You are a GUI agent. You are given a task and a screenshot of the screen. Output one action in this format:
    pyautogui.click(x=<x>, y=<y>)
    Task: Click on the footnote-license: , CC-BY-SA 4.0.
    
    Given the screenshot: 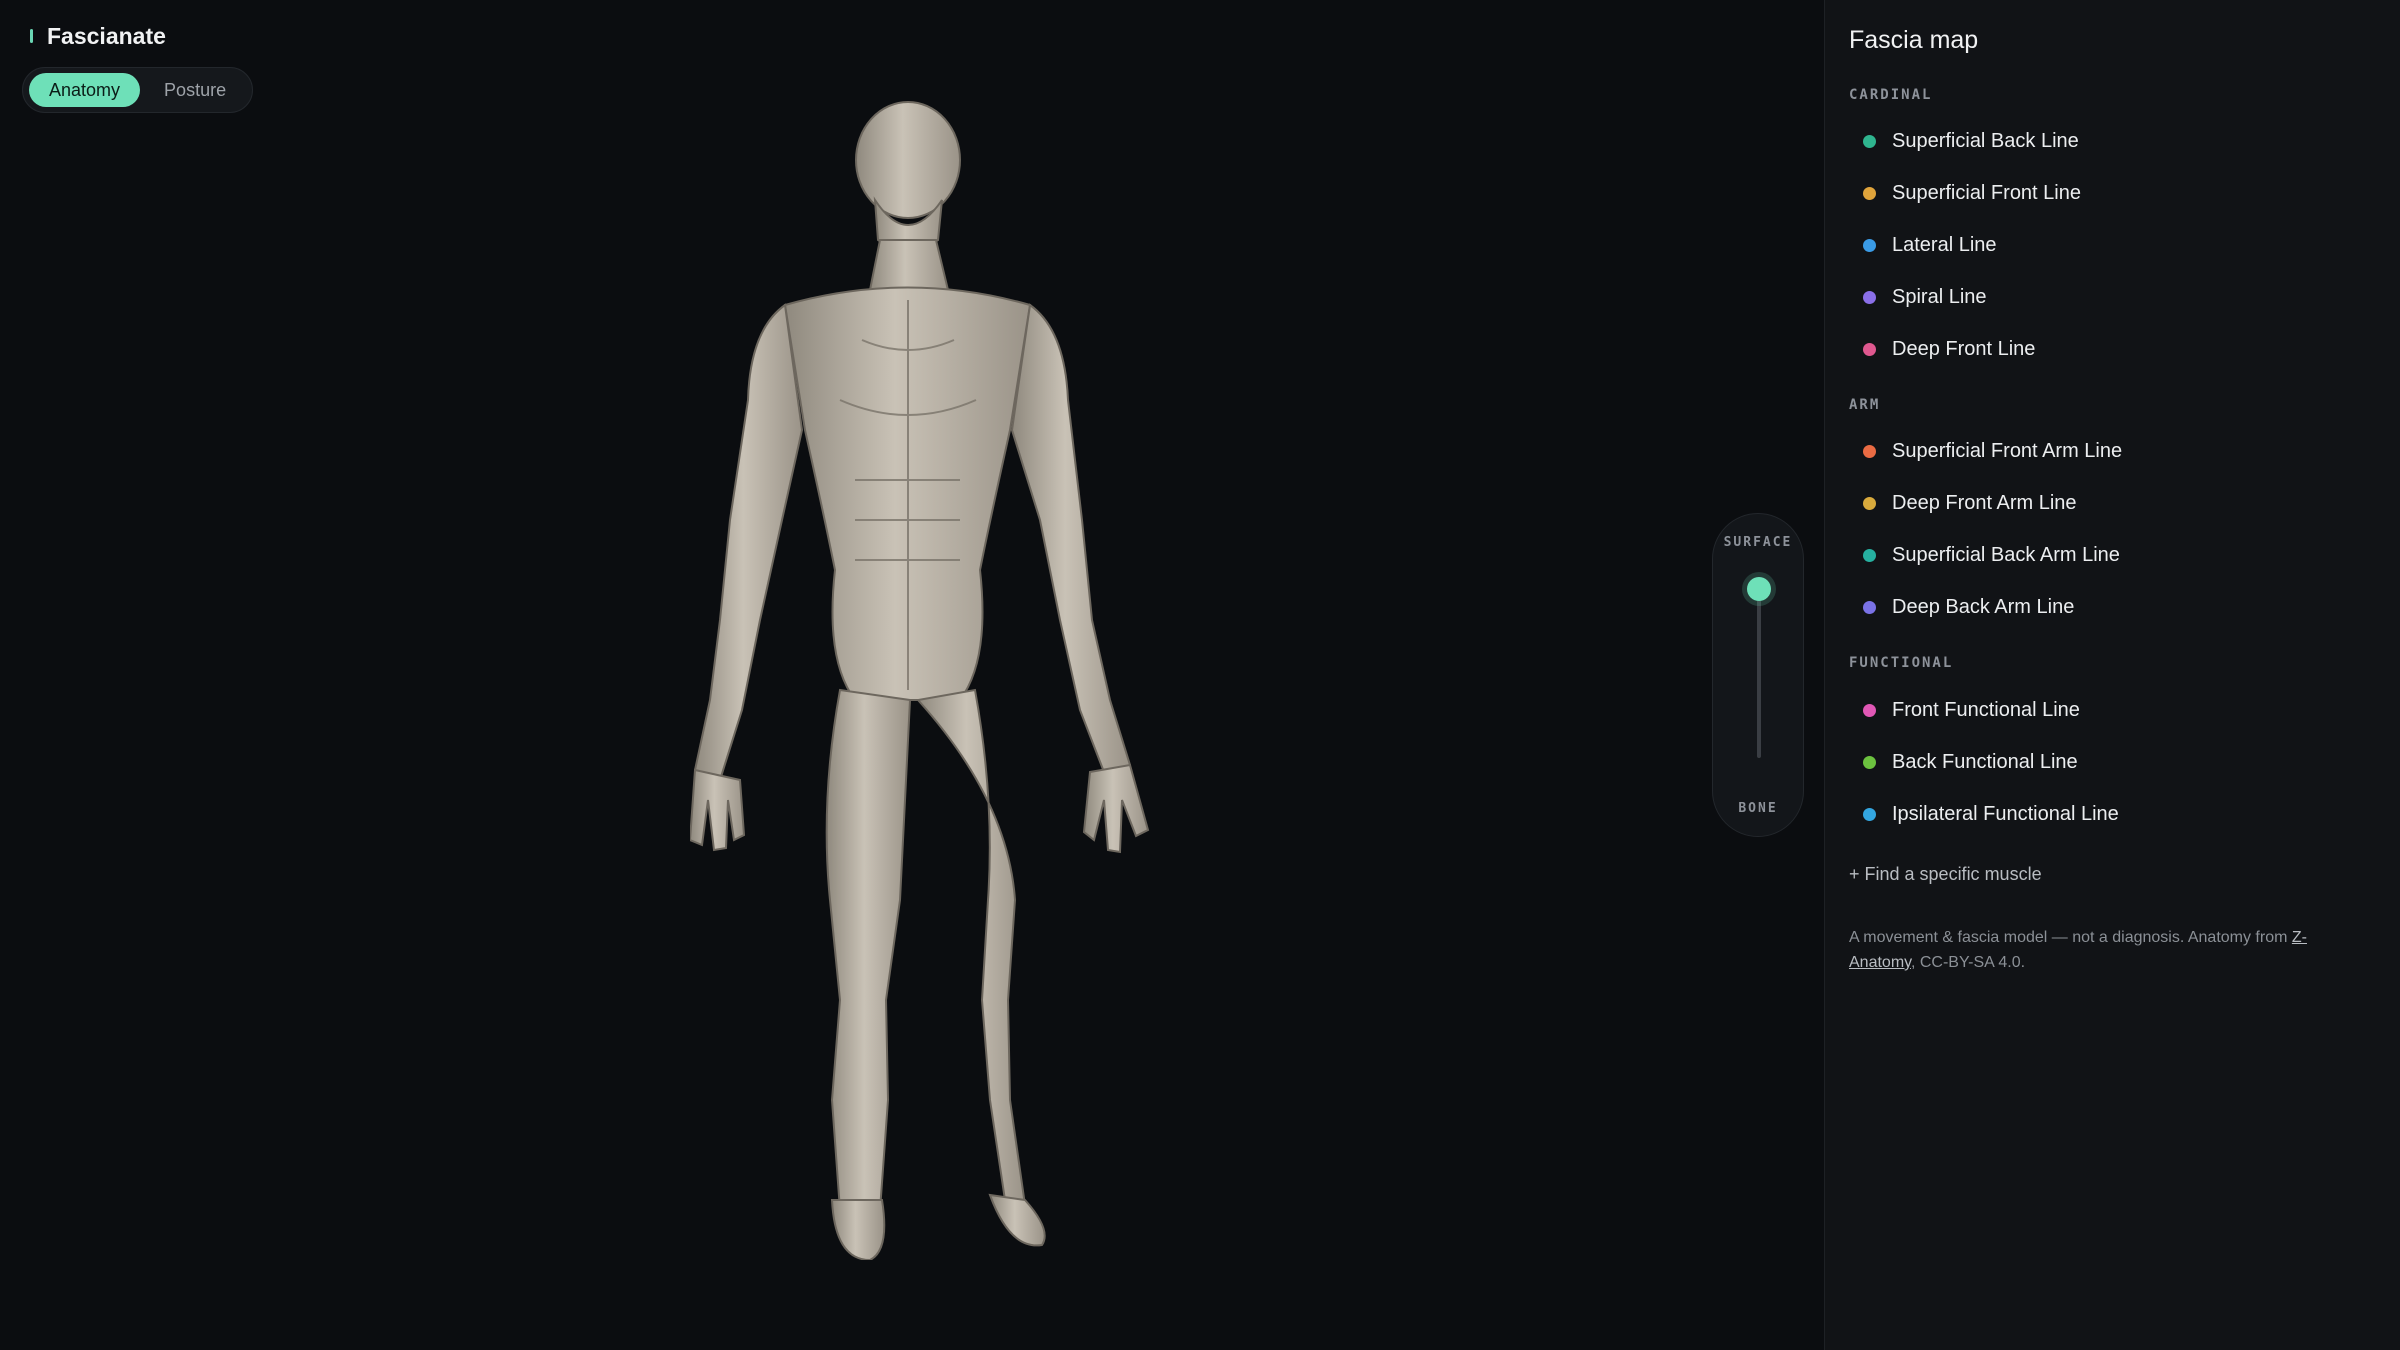 What is the action you would take?
    pyautogui.click(x=1968, y=962)
    